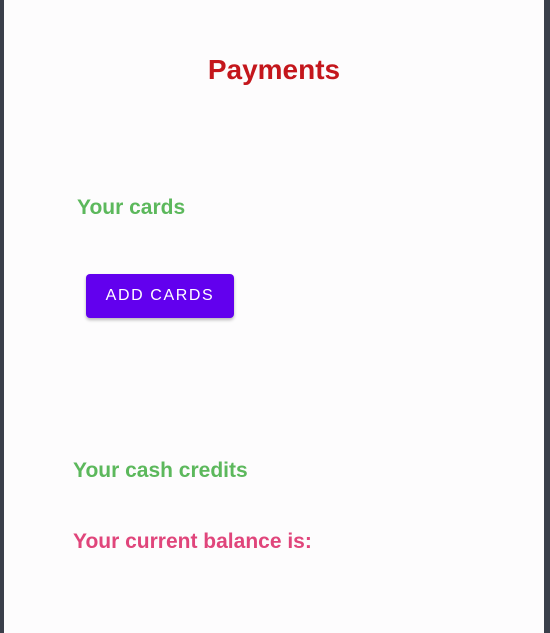  What do you see at coordinates (160, 470) in the screenshot?
I see `cash-credits-heading: Your cash credits` at bounding box center [160, 470].